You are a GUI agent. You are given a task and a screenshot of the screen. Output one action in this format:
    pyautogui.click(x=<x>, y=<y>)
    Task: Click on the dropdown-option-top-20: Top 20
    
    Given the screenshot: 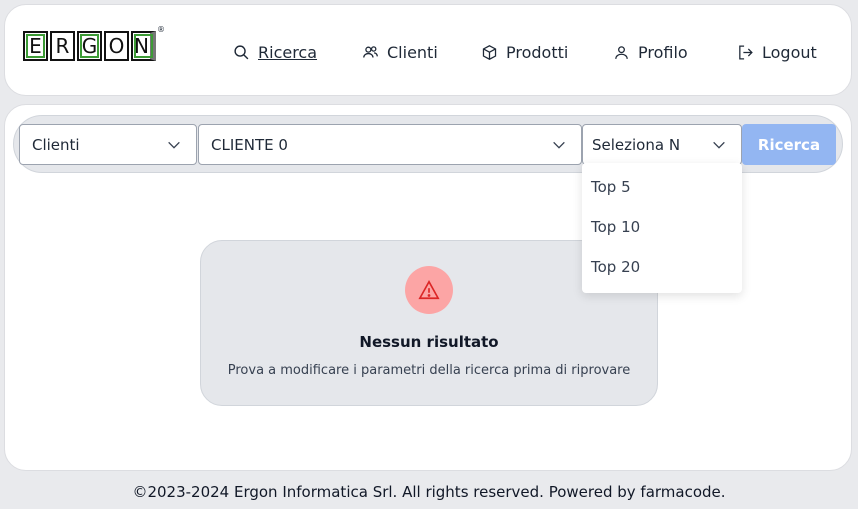 What is the action you would take?
    pyautogui.click(x=662, y=271)
    